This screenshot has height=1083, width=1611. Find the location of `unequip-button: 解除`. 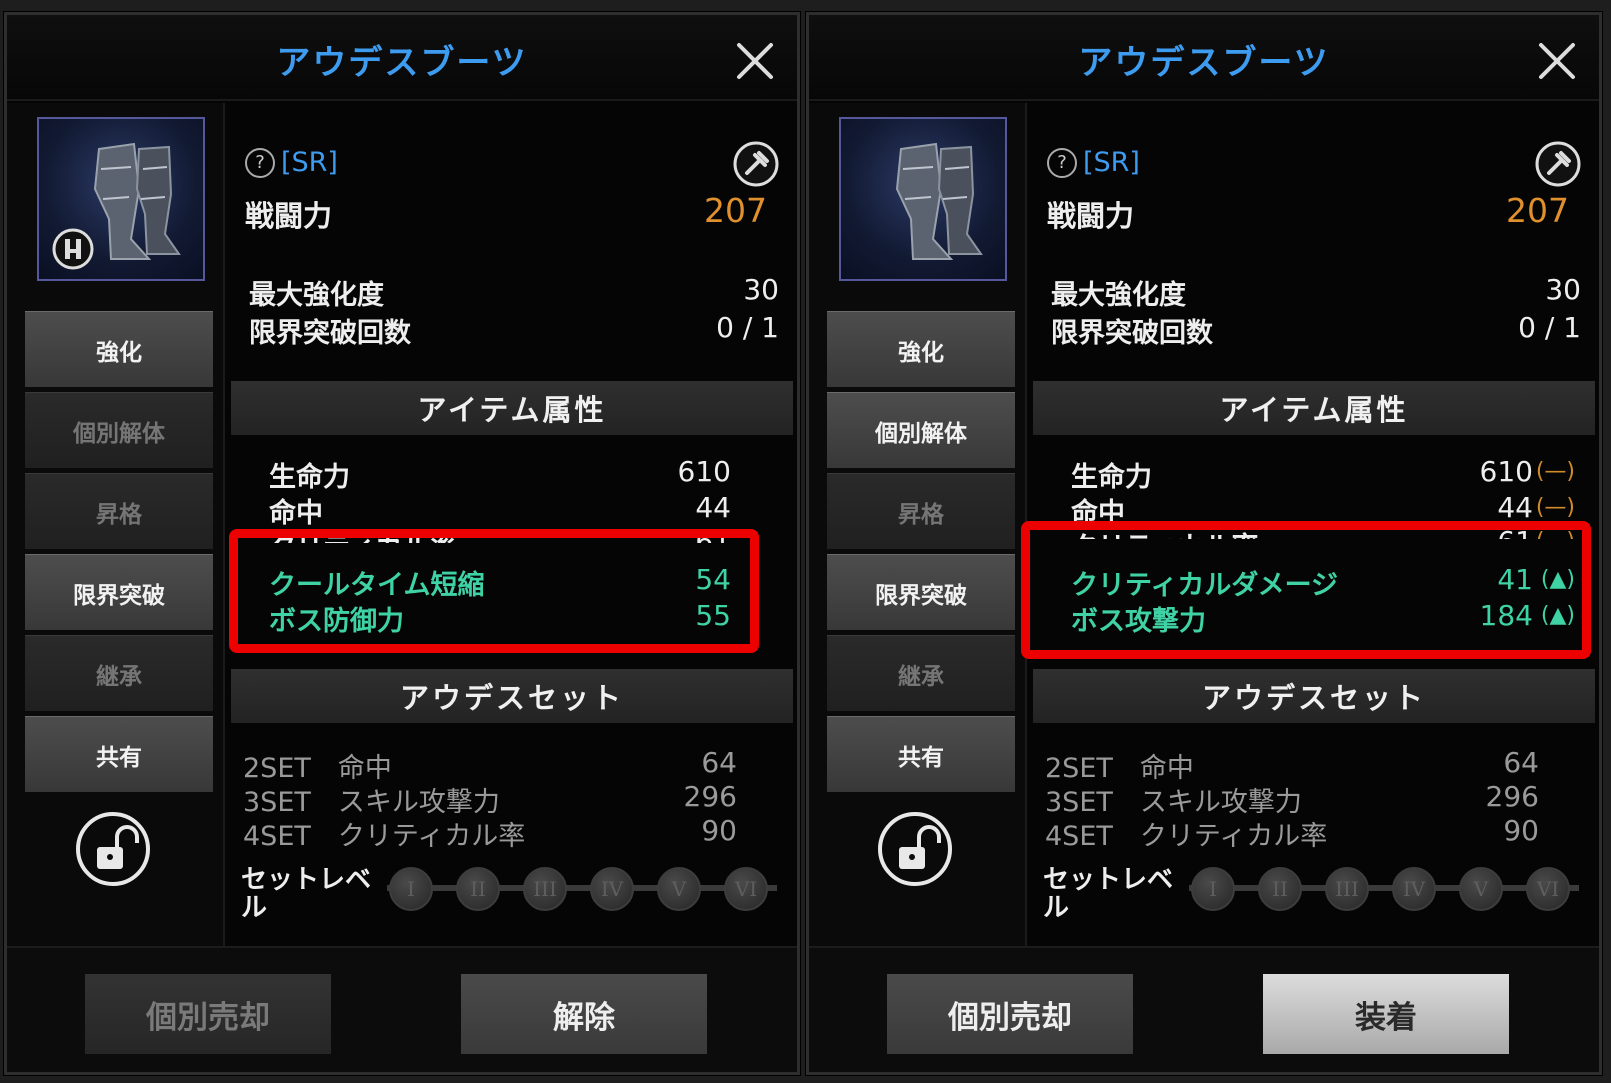

unequip-button: 解除 is located at coordinates (584, 1014).